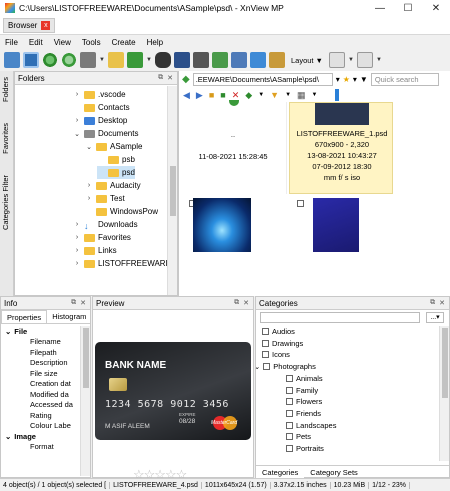 This screenshot has height=491, width=450. Describe the element at coordinates (334, 472) in the screenshot. I see `tab-category-sets: Category Sets` at that location.